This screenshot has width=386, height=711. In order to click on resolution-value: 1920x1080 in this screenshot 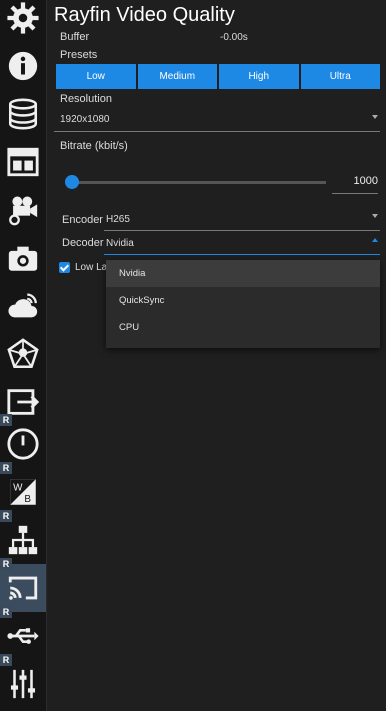, I will do `click(85, 119)`.